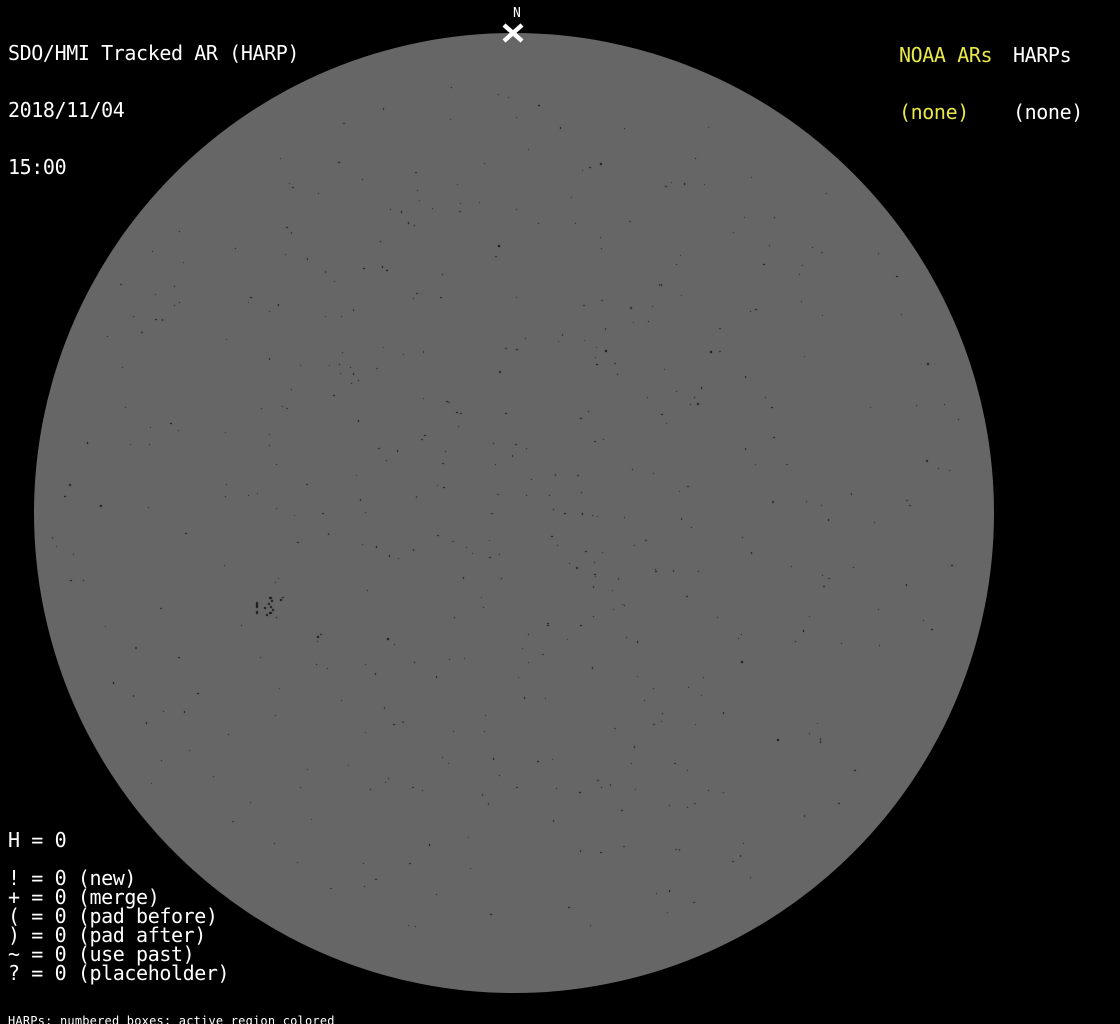  Describe the element at coordinates (934, 112) in the screenshot. I see `noaa-ars-value: (none)` at that location.